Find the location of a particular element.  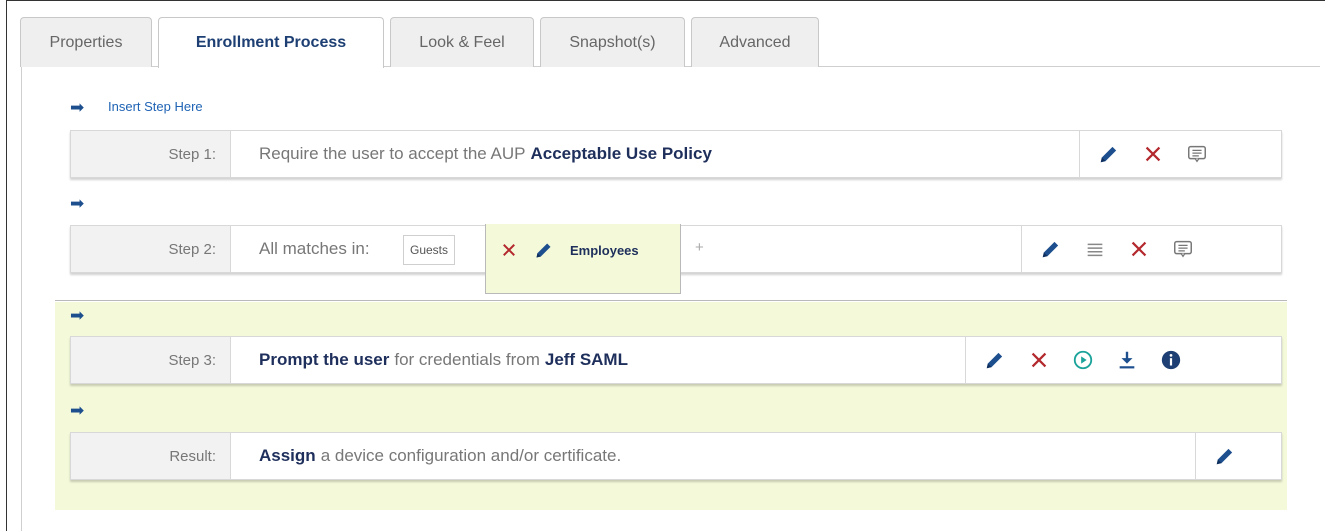

tab-advanced: Advanced is located at coordinates (755, 42).